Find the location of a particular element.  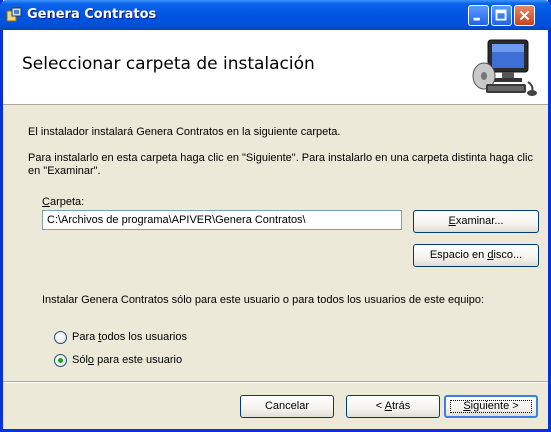

close-button is located at coordinates (524, 15).